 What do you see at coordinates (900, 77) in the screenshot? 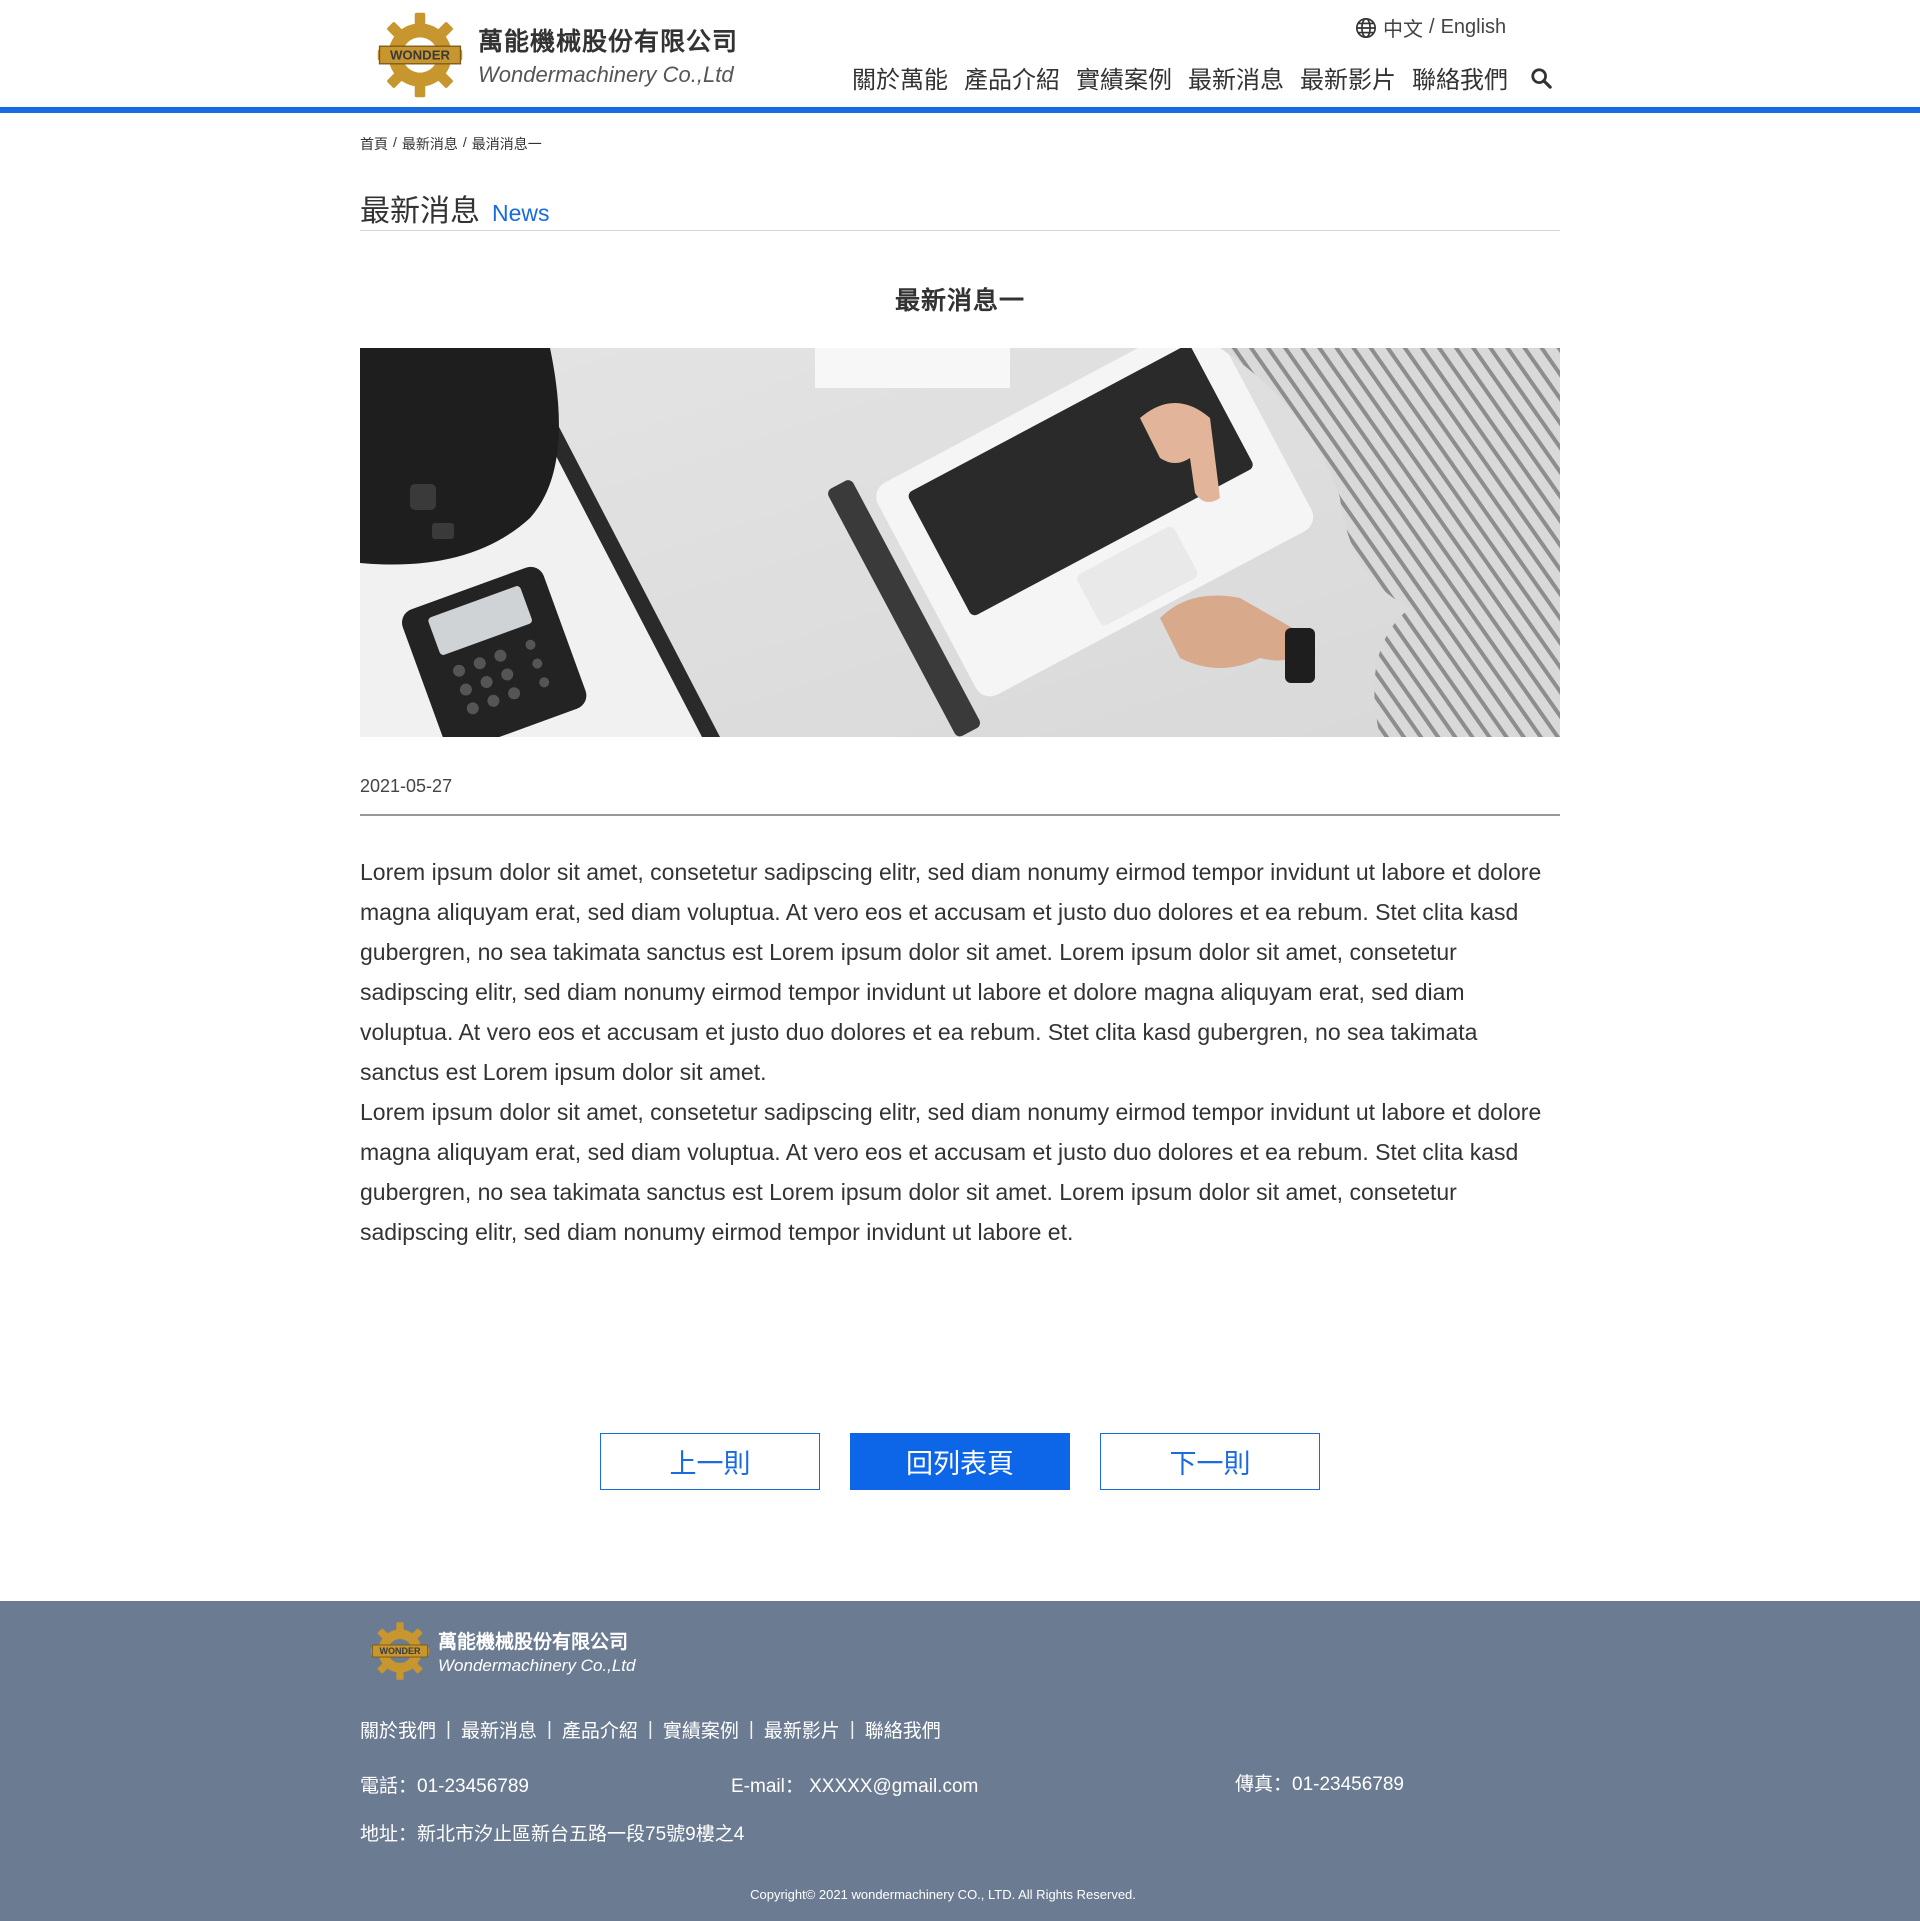
I see `nav-about: 關於萬能` at bounding box center [900, 77].